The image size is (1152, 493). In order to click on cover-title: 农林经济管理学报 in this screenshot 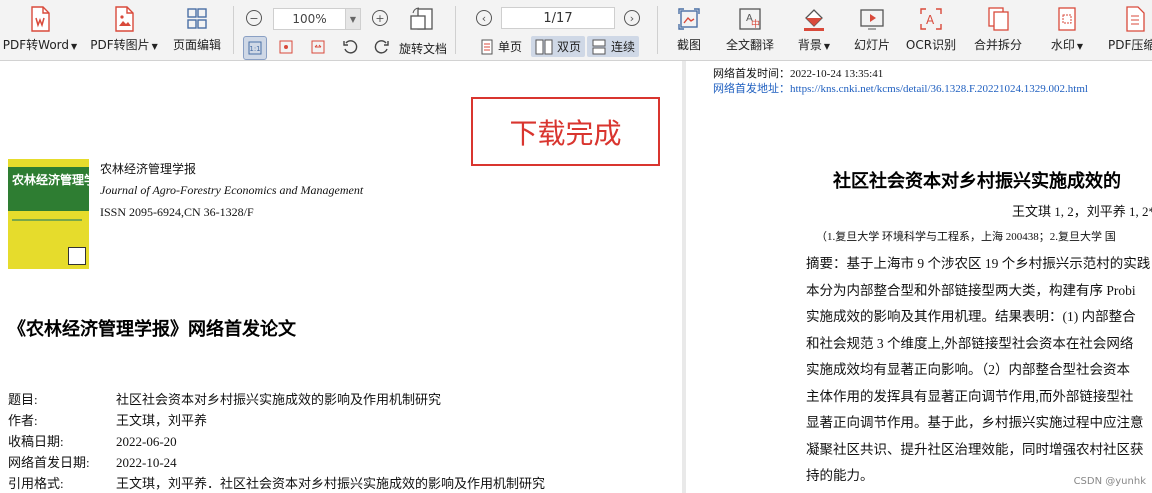, I will do `click(50, 180)`.